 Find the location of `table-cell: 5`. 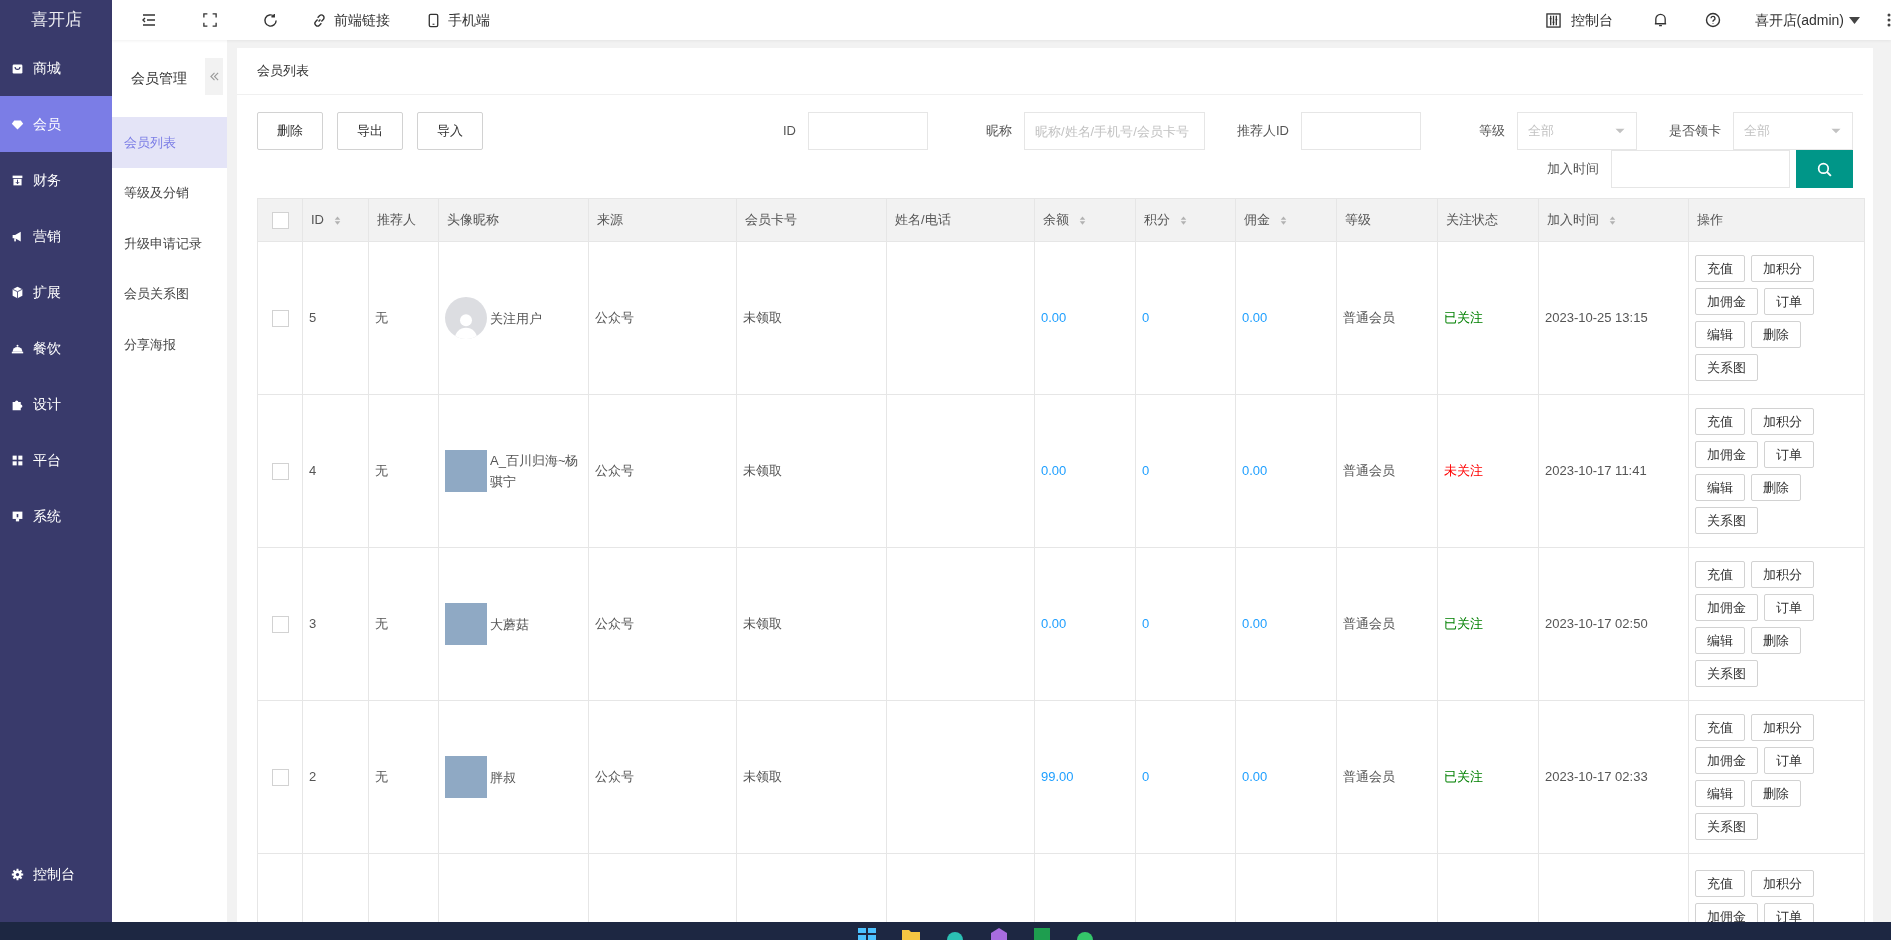

table-cell: 5 is located at coordinates (313, 318).